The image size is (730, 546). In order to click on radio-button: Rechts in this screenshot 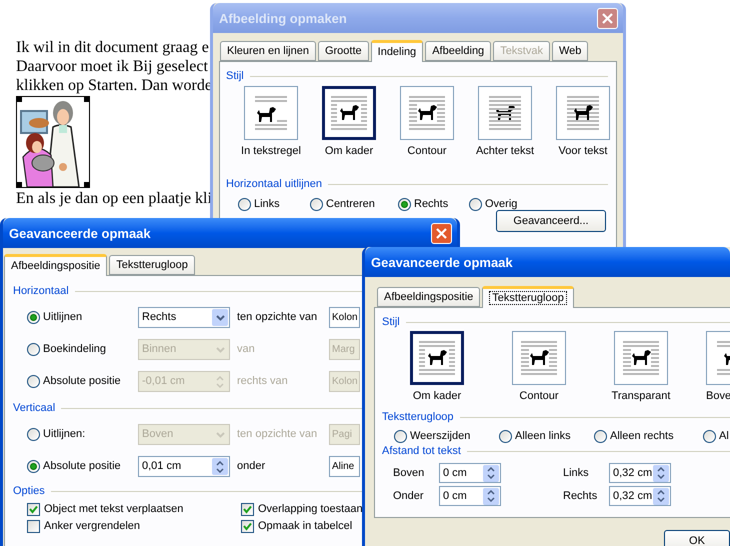, I will do `click(433, 204)`.